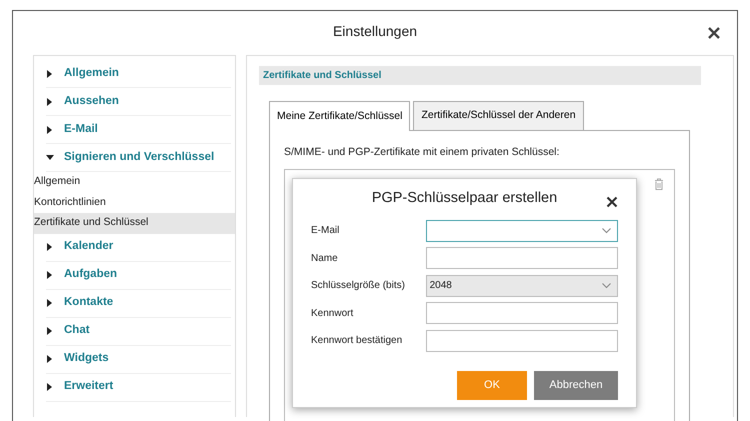 Image resolution: width=750 pixels, height=421 pixels. Describe the element at coordinates (138, 360) in the screenshot. I see `sidebar-item: Widgets` at that location.